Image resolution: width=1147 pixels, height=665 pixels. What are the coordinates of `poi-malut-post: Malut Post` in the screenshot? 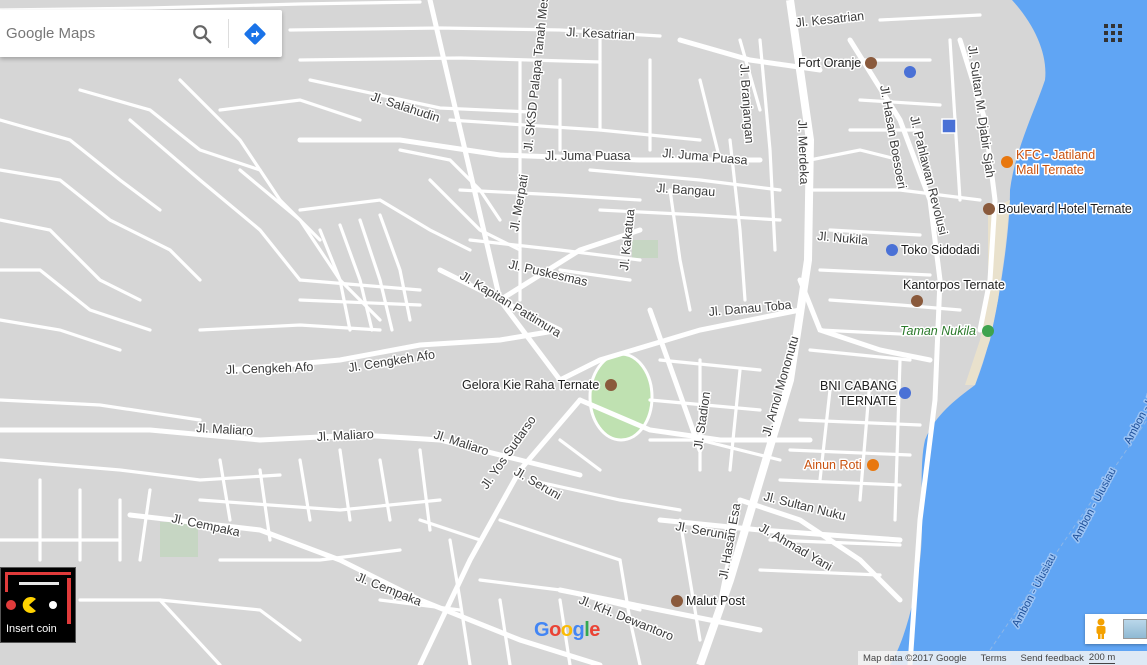 It's located at (709, 601).